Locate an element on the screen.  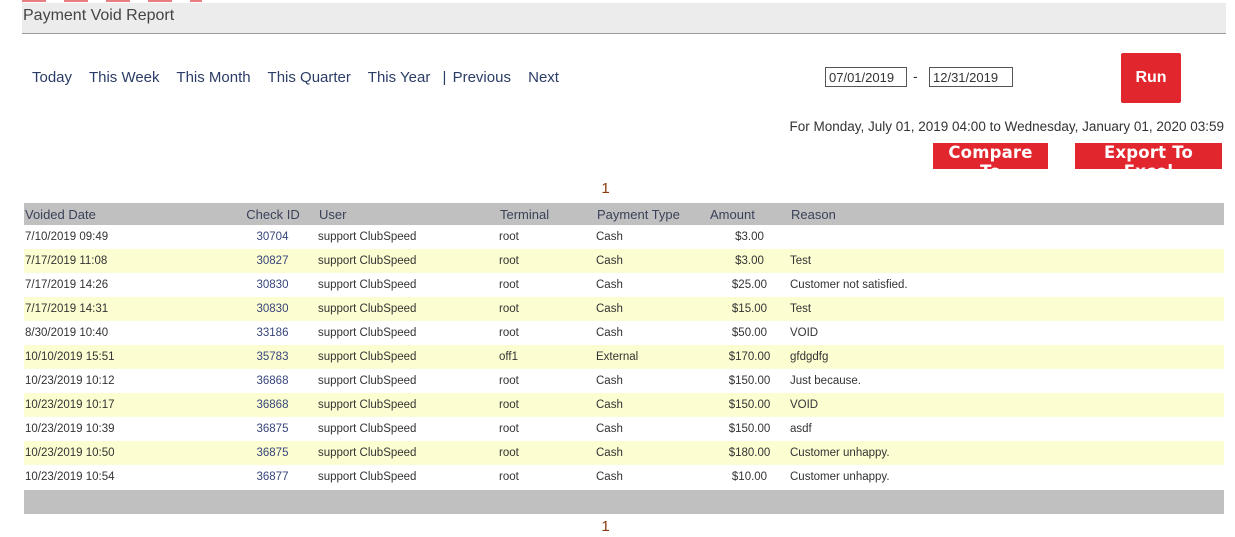
date-range-dash: - is located at coordinates (915, 76).